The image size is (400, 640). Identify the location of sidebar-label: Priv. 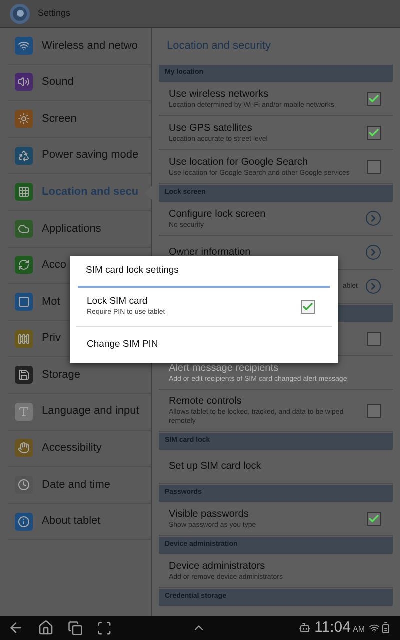
(51, 338).